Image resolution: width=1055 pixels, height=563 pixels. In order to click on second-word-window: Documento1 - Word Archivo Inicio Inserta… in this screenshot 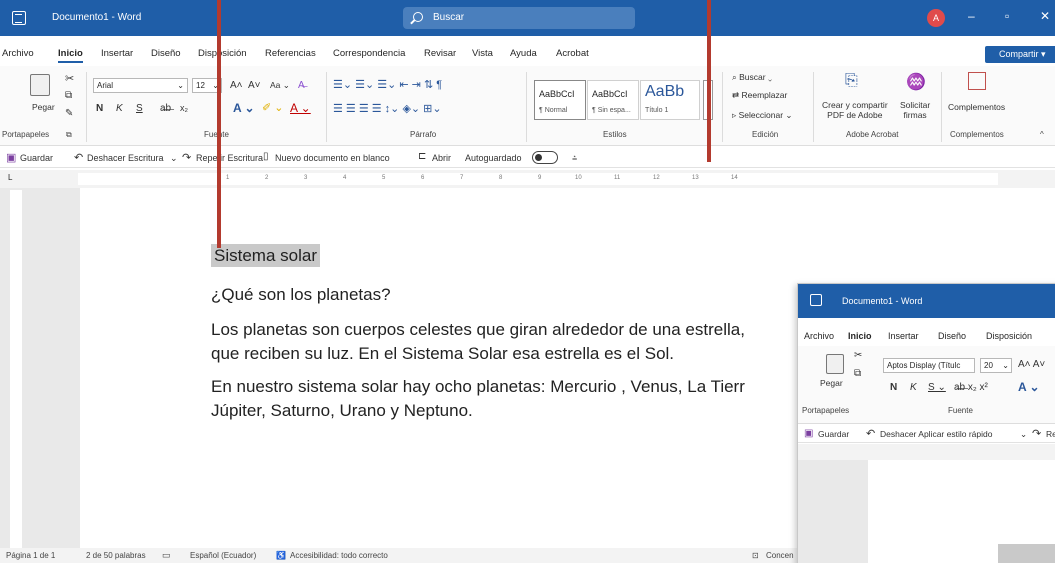, I will do `click(926, 423)`.